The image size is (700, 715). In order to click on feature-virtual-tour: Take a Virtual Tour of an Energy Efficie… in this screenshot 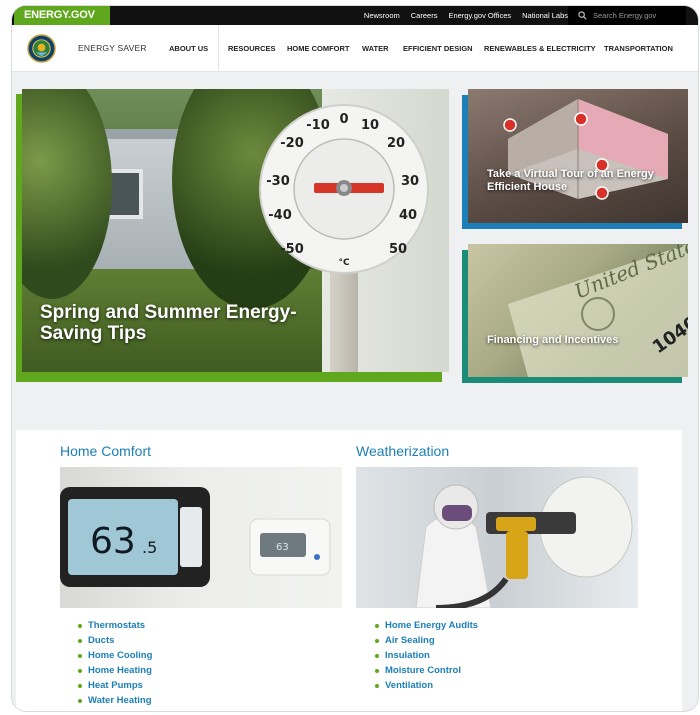, I will do `click(578, 156)`.